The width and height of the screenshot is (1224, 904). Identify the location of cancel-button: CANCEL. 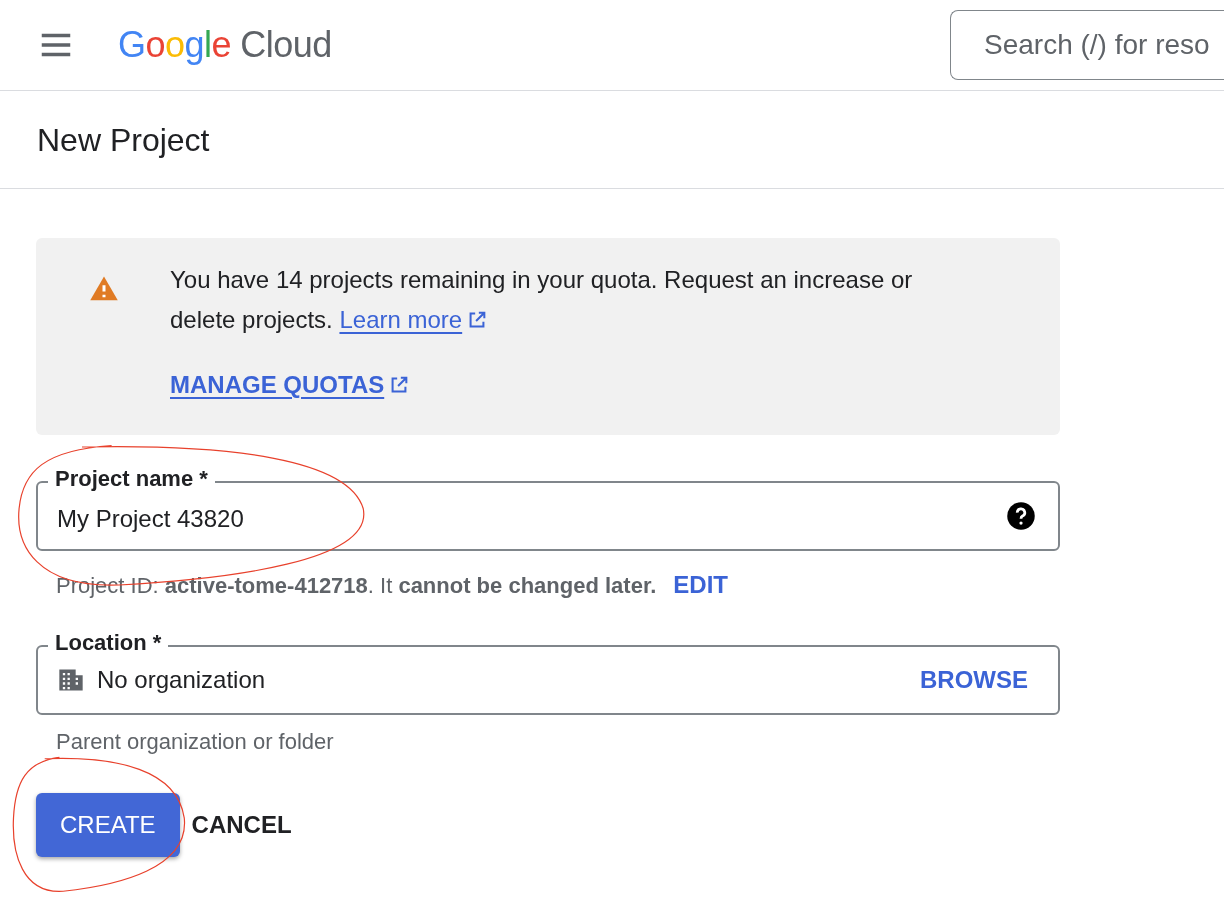
(241, 825).